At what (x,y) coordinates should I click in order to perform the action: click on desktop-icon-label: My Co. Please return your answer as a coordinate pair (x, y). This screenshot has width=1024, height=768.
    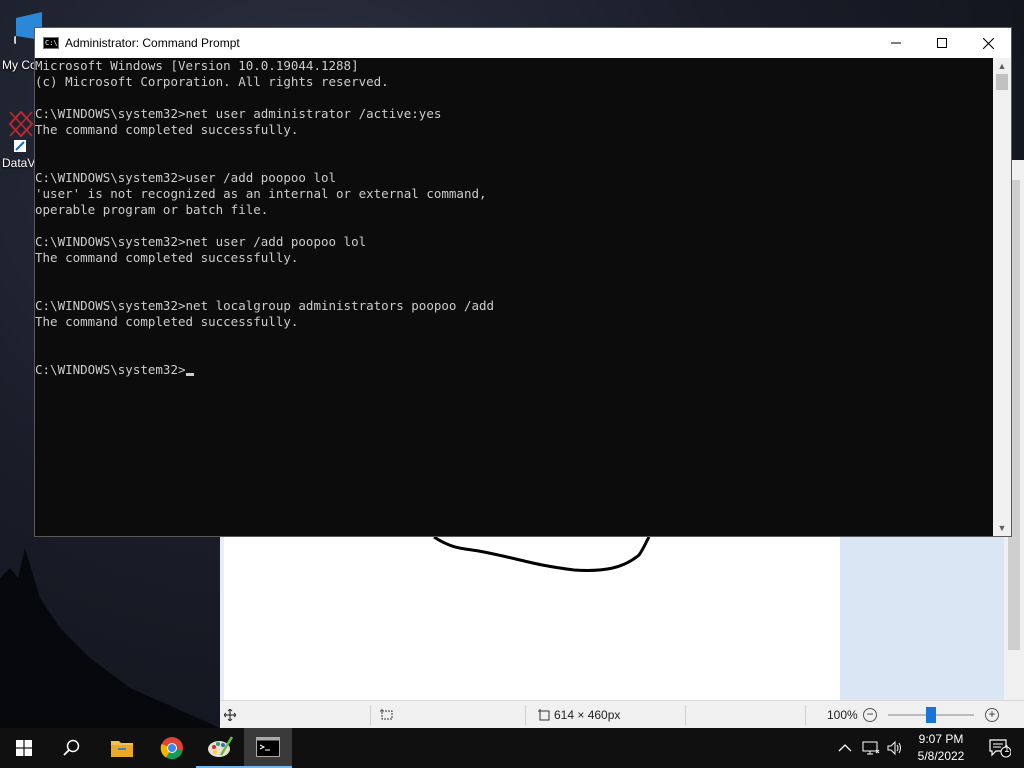
    Looking at the image, I should click on (19, 65).